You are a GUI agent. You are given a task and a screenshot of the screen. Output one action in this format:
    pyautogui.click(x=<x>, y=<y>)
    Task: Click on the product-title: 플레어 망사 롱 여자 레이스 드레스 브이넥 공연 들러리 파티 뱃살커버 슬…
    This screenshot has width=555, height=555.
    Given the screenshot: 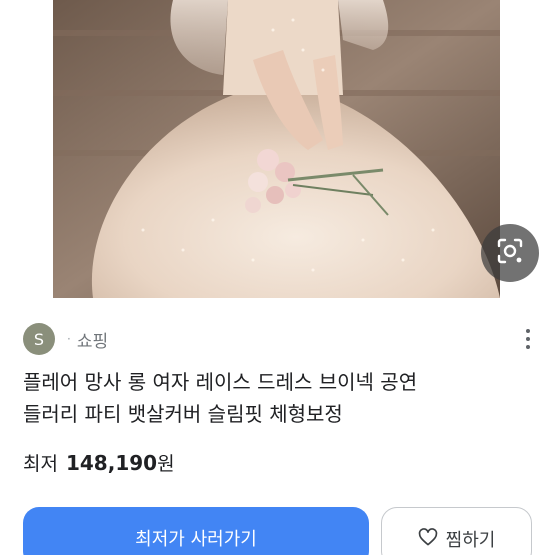 What is the action you would take?
    pyautogui.click(x=280, y=398)
    